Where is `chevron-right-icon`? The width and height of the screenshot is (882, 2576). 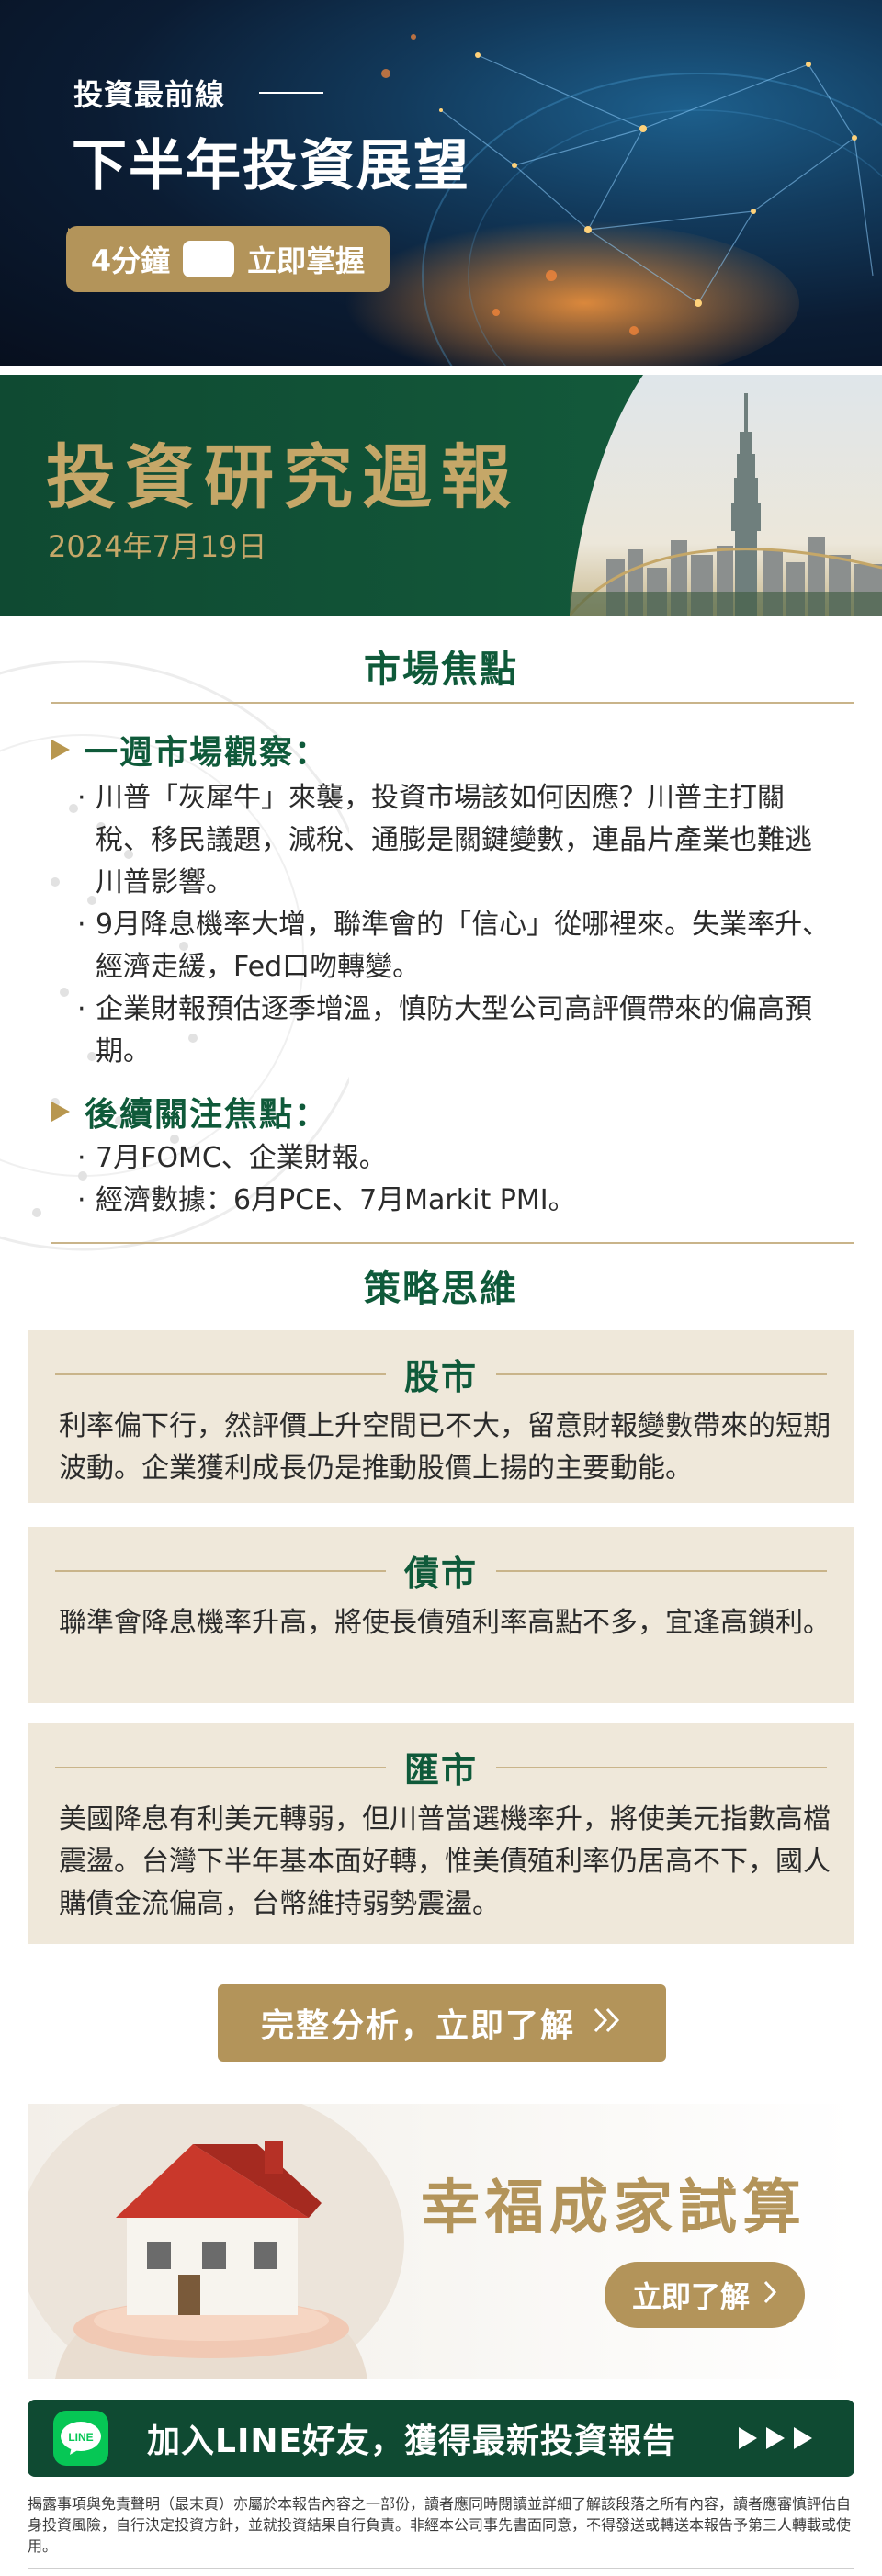 chevron-right-icon is located at coordinates (770, 2294).